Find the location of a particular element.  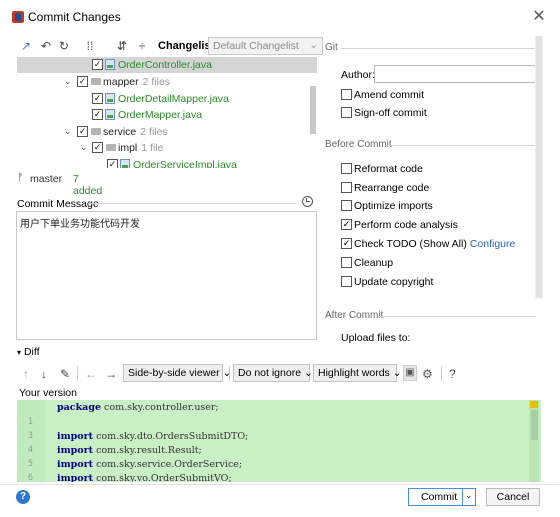

code-rest: com.sky.service.OrderService; is located at coordinates (168, 464).